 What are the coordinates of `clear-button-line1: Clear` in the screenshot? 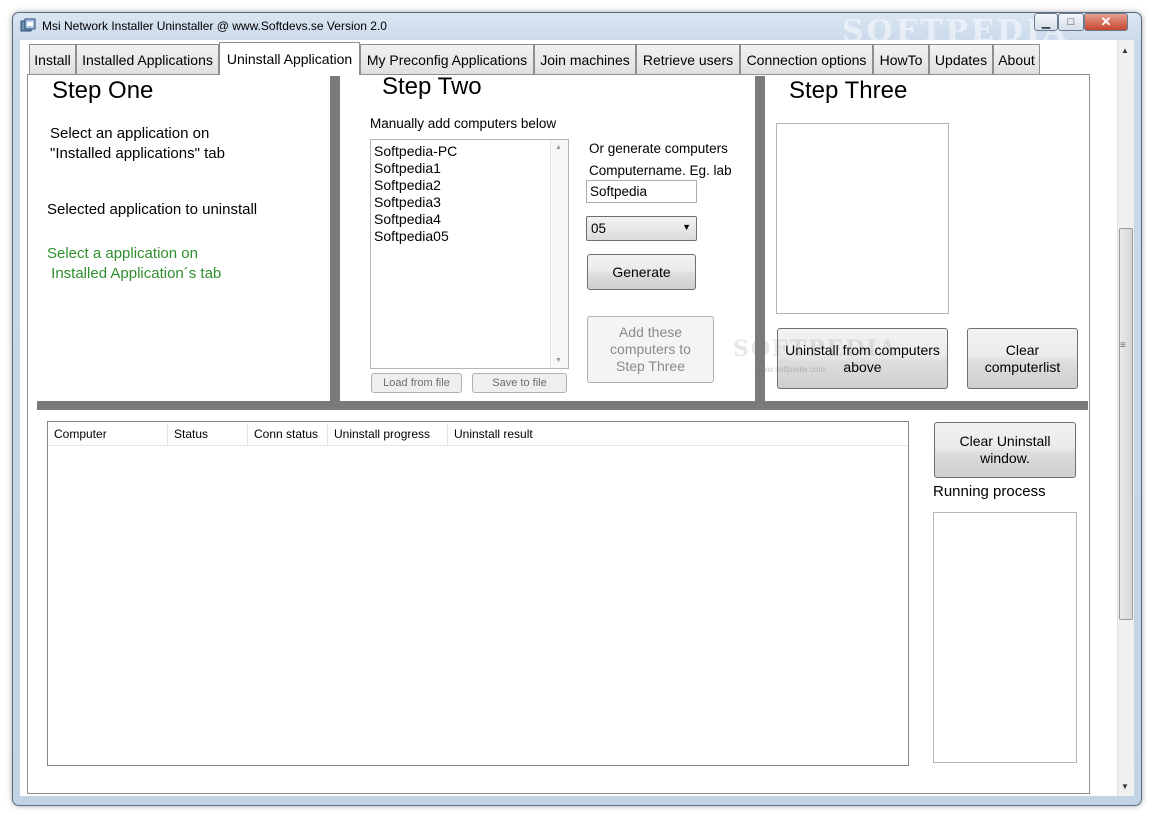 It's located at (1022, 349).